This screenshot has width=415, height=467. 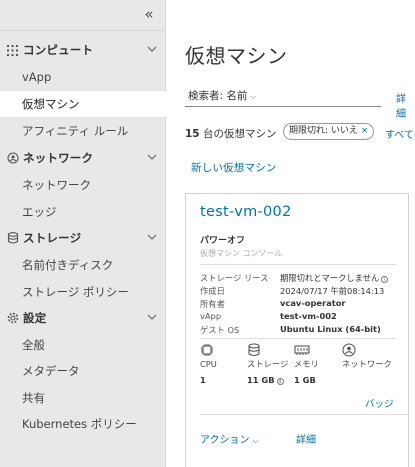 What do you see at coordinates (323, 131) in the screenshot?
I see `filter-chip-label: 期限切れ: いいえ` at bounding box center [323, 131].